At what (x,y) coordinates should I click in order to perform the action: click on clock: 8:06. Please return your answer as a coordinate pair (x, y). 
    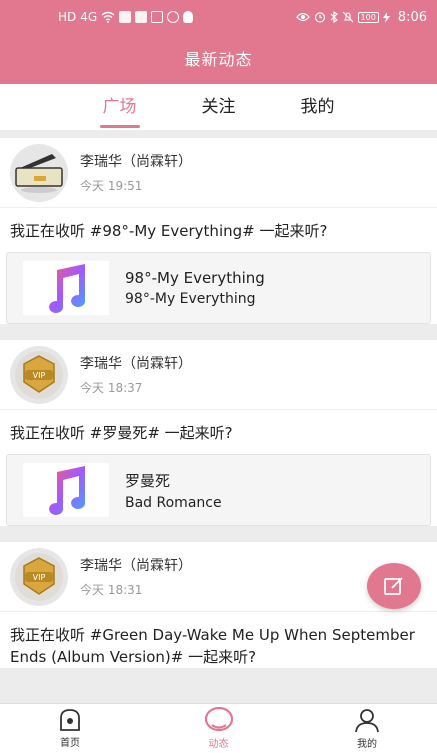
    Looking at the image, I should click on (412, 17).